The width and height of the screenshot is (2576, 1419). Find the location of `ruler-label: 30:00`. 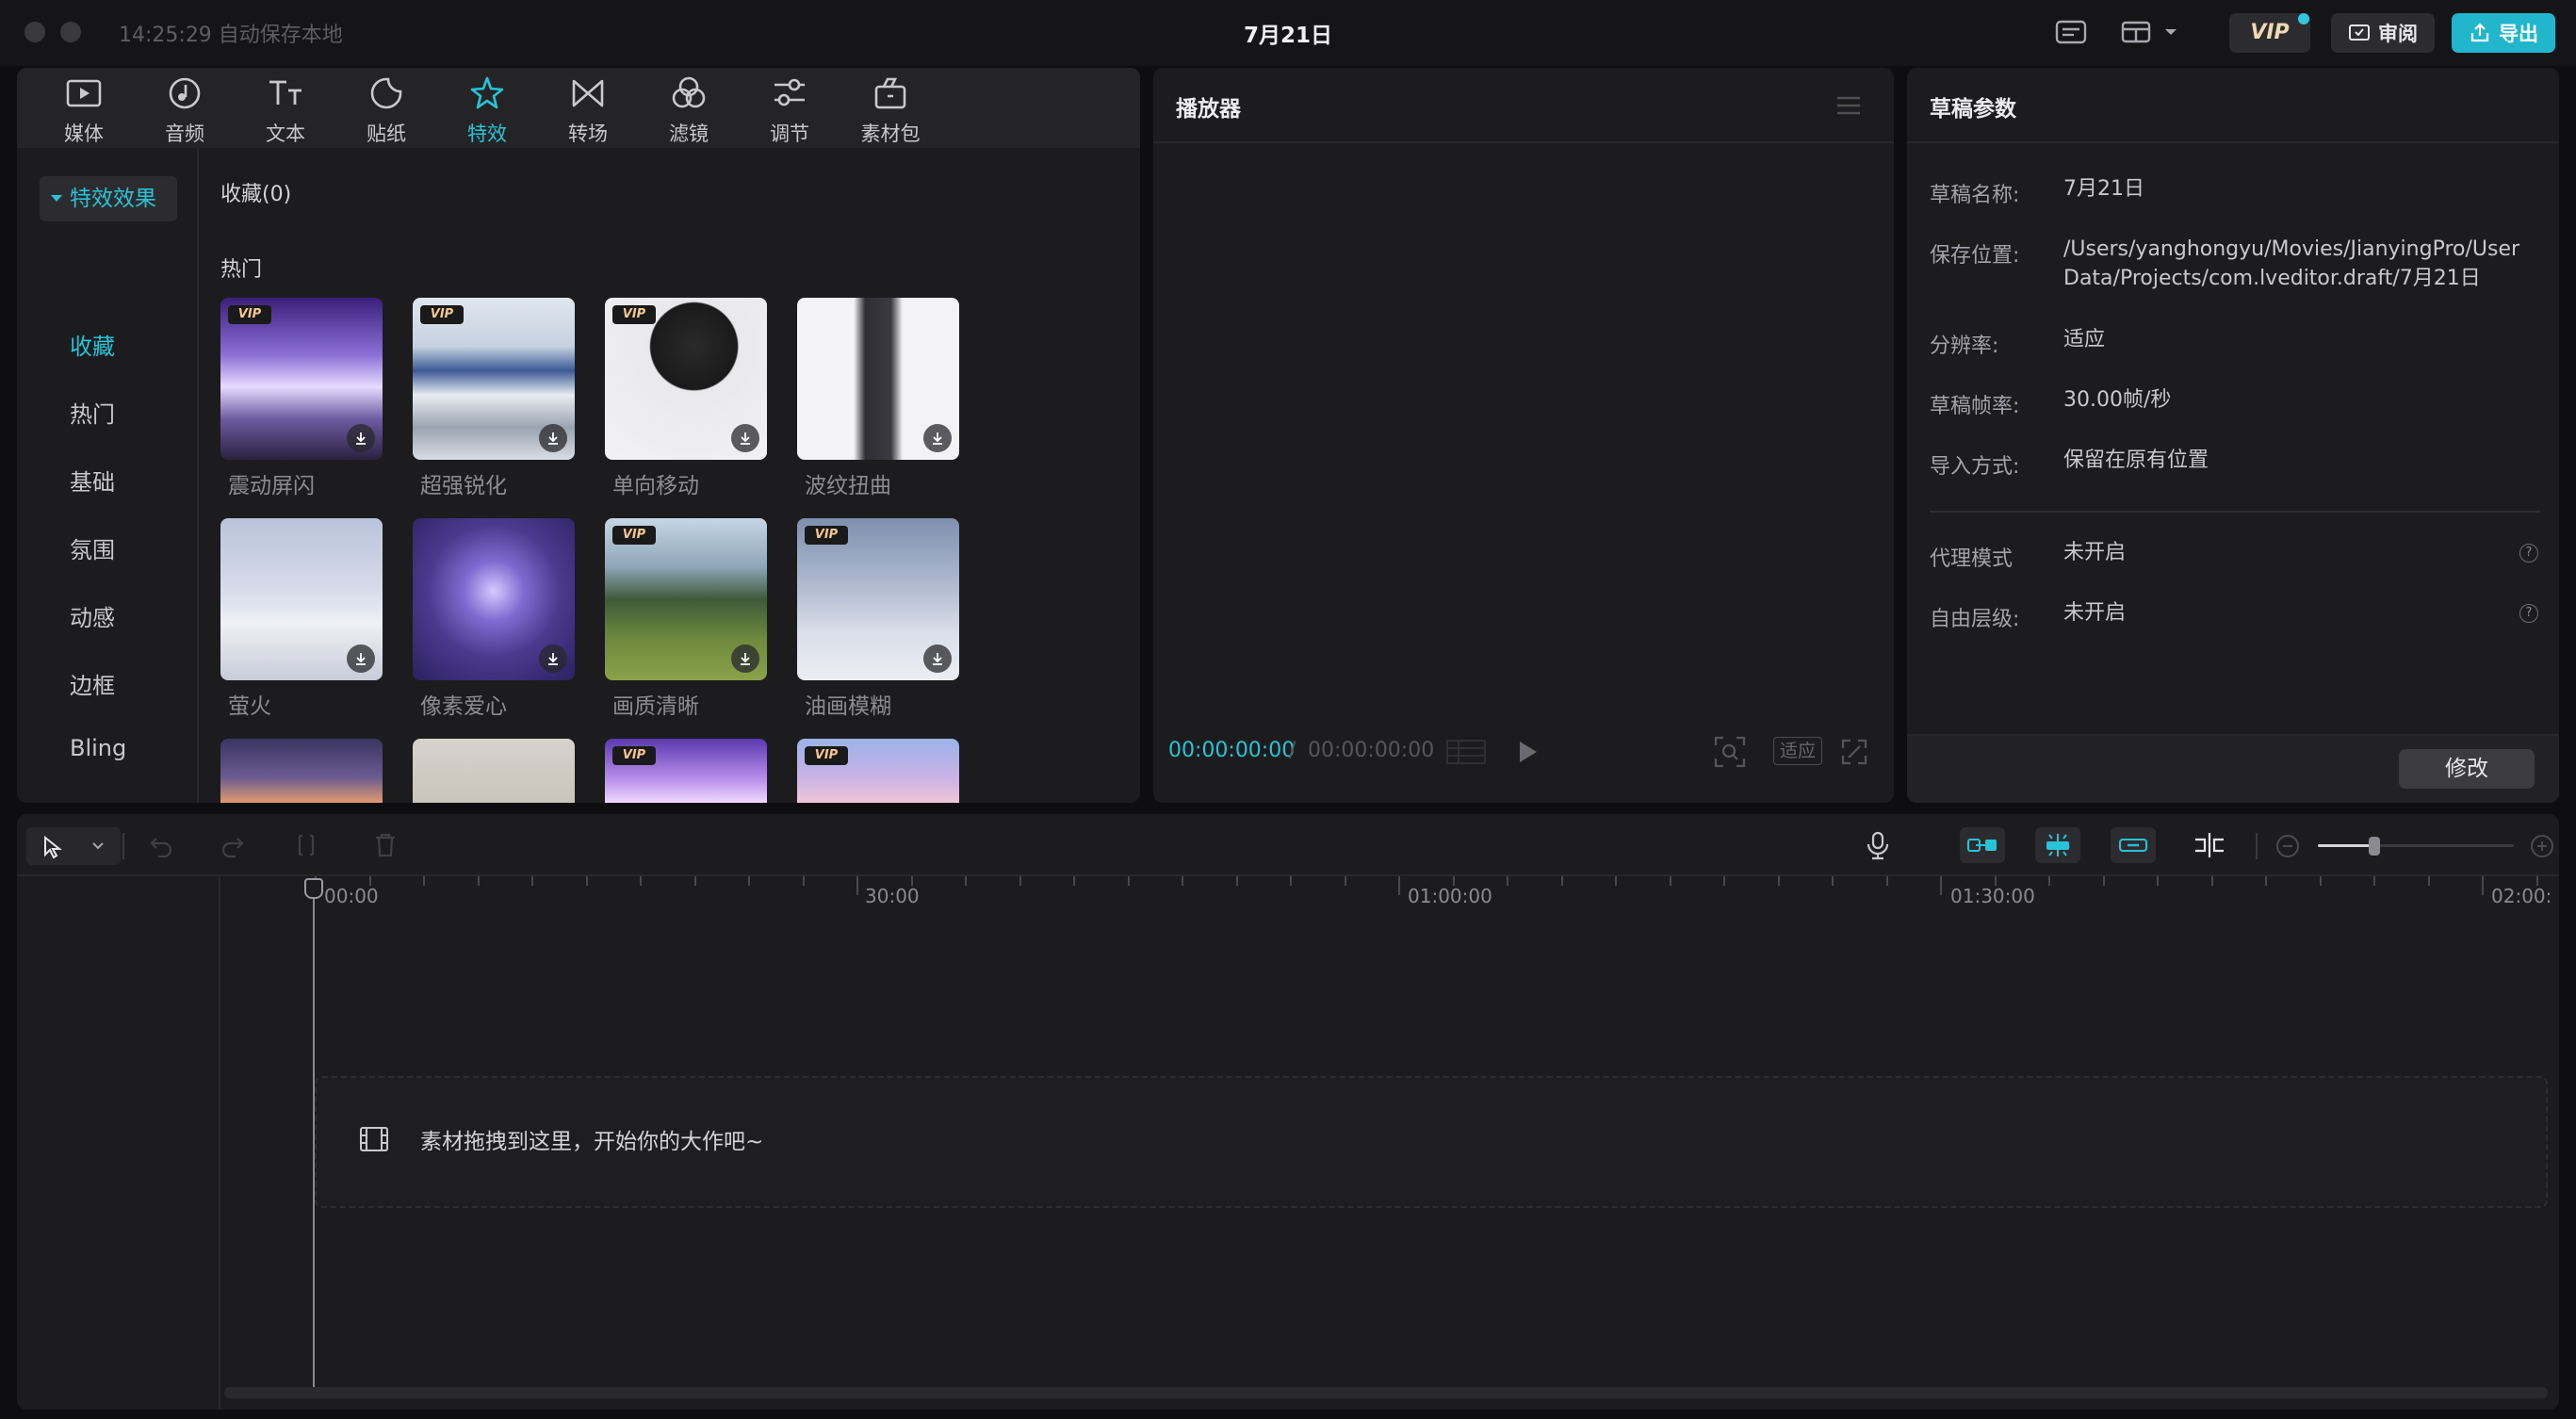

ruler-label: 30:00 is located at coordinates (892, 896).